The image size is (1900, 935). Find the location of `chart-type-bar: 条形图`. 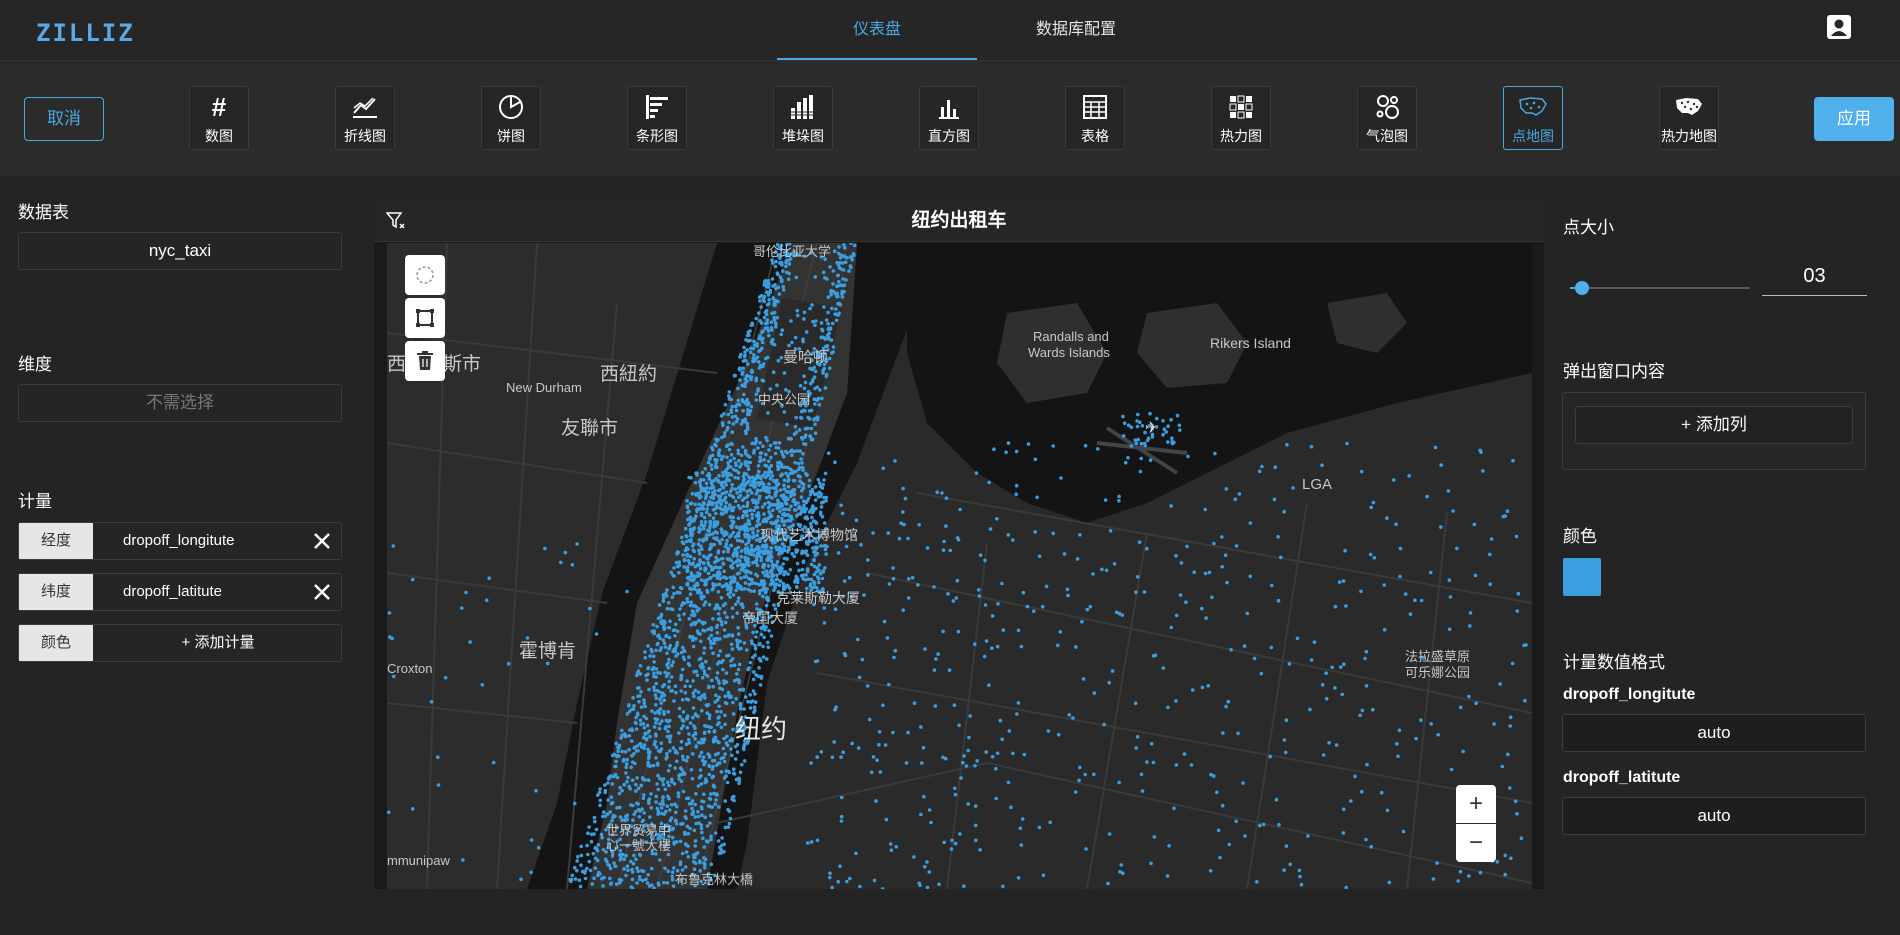

chart-type-bar: 条形图 is located at coordinates (657, 118).